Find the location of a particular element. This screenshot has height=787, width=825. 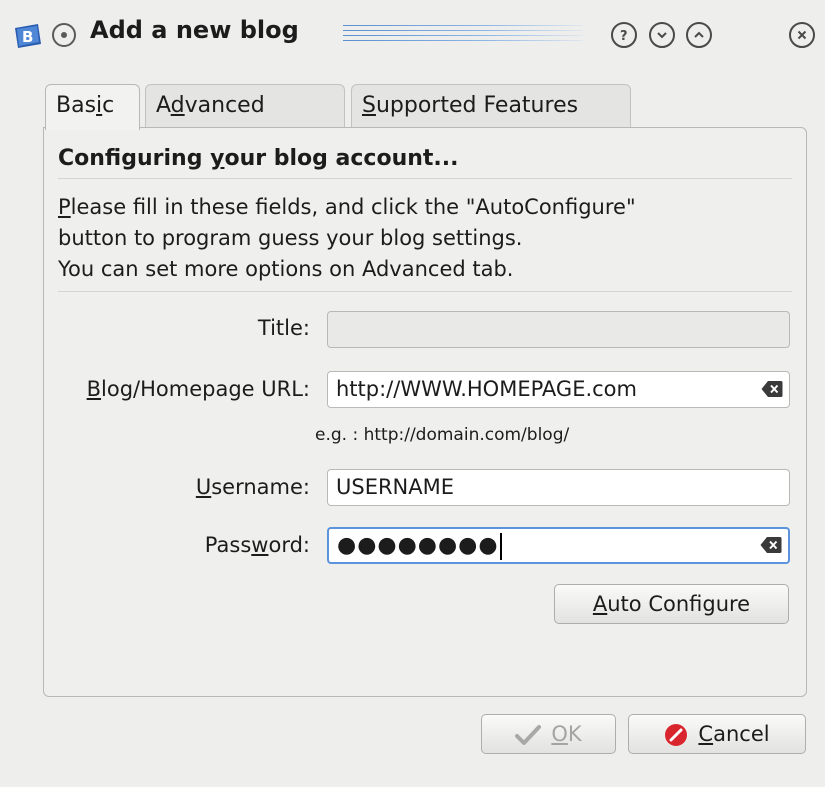

description-separator is located at coordinates (425, 291).